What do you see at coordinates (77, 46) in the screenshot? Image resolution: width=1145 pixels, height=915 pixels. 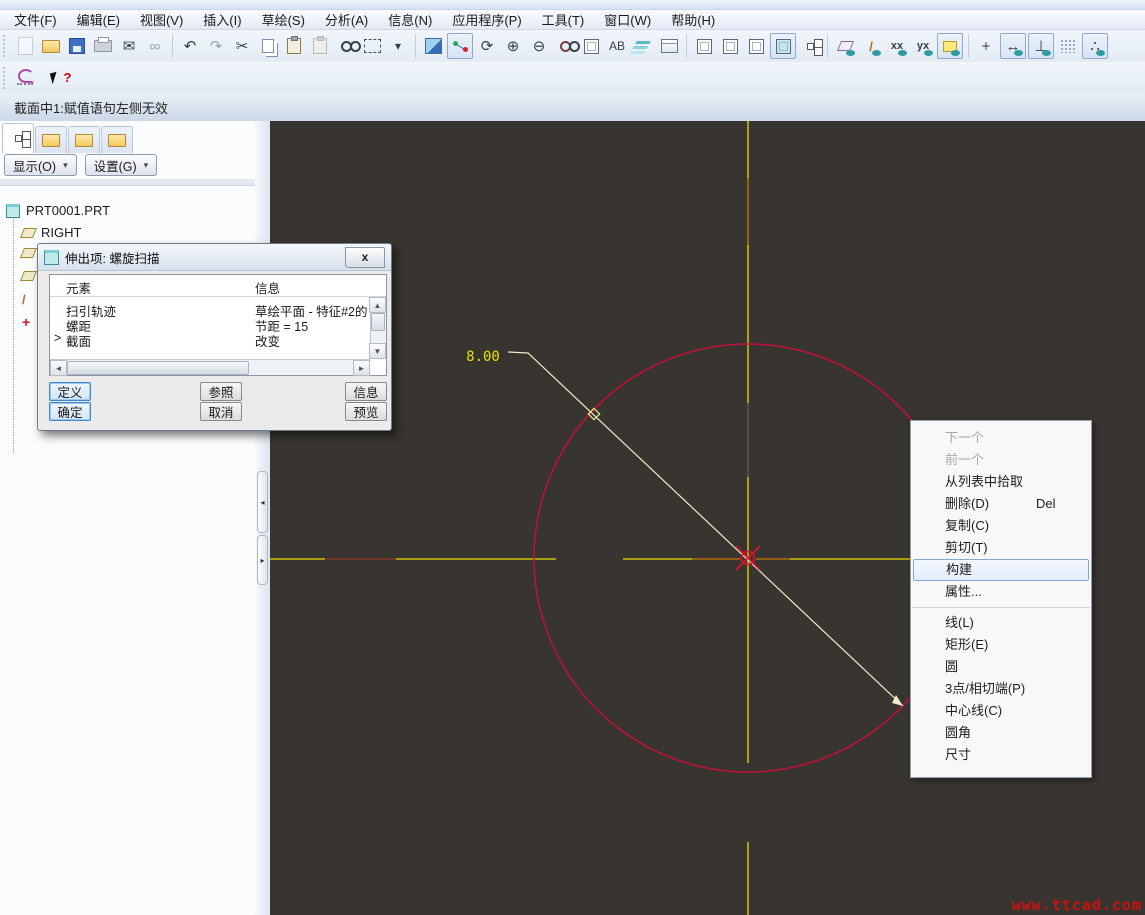 I see `save-icon` at bounding box center [77, 46].